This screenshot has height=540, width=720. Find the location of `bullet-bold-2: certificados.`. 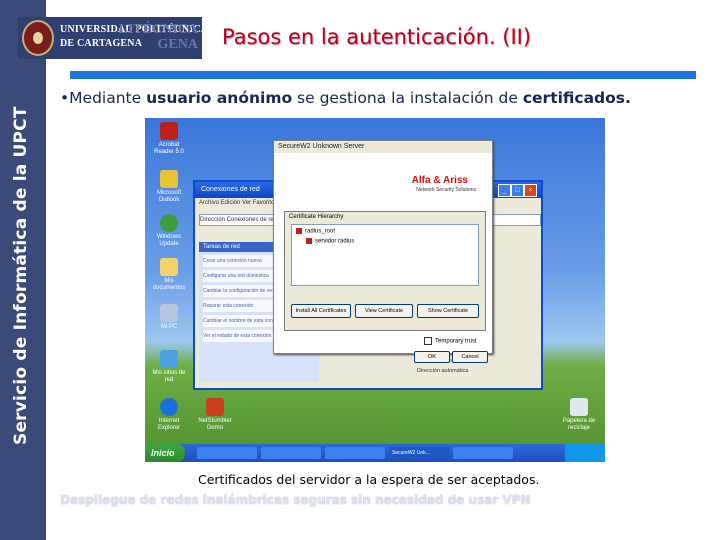

bullet-bold-2: certificados. is located at coordinates (576, 98).